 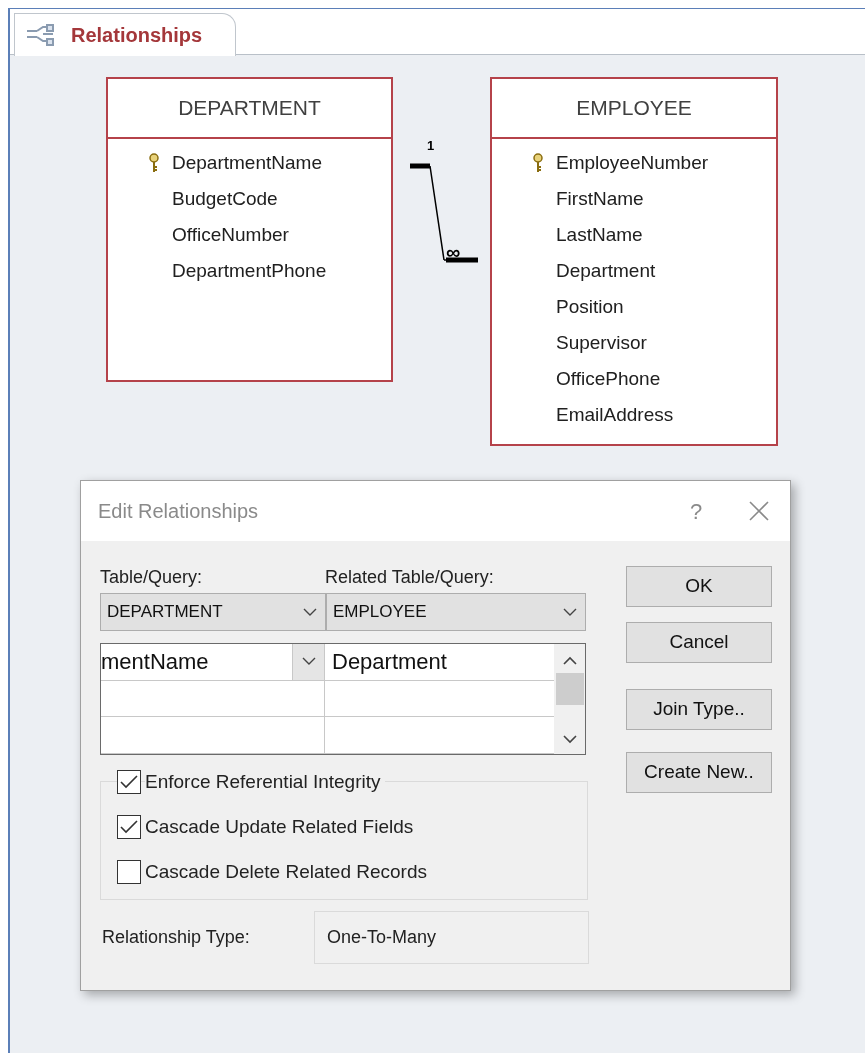 What do you see at coordinates (608, 379) in the screenshot?
I see `field-name: OfficePhone` at bounding box center [608, 379].